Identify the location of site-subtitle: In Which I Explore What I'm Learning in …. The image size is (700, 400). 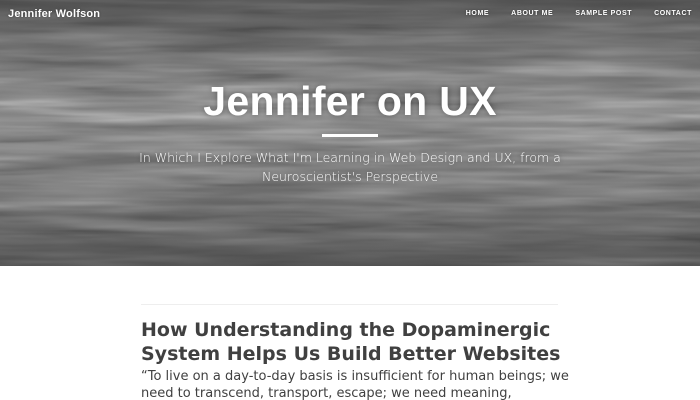
(350, 167).